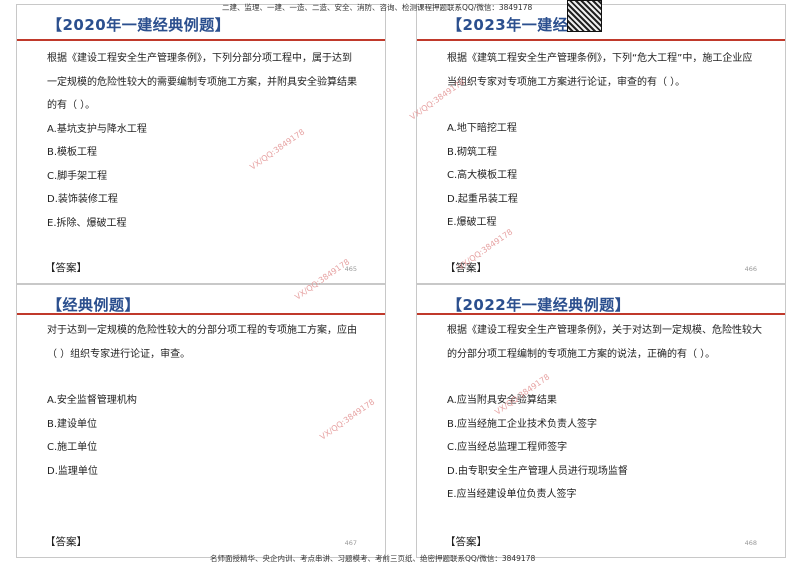 This screenshot has height=566, width=800. What do you see at coordinates (82, 199) in the screenshot?
I see `option-d: D.装饰装修工程` at bounding box center [82, 199].